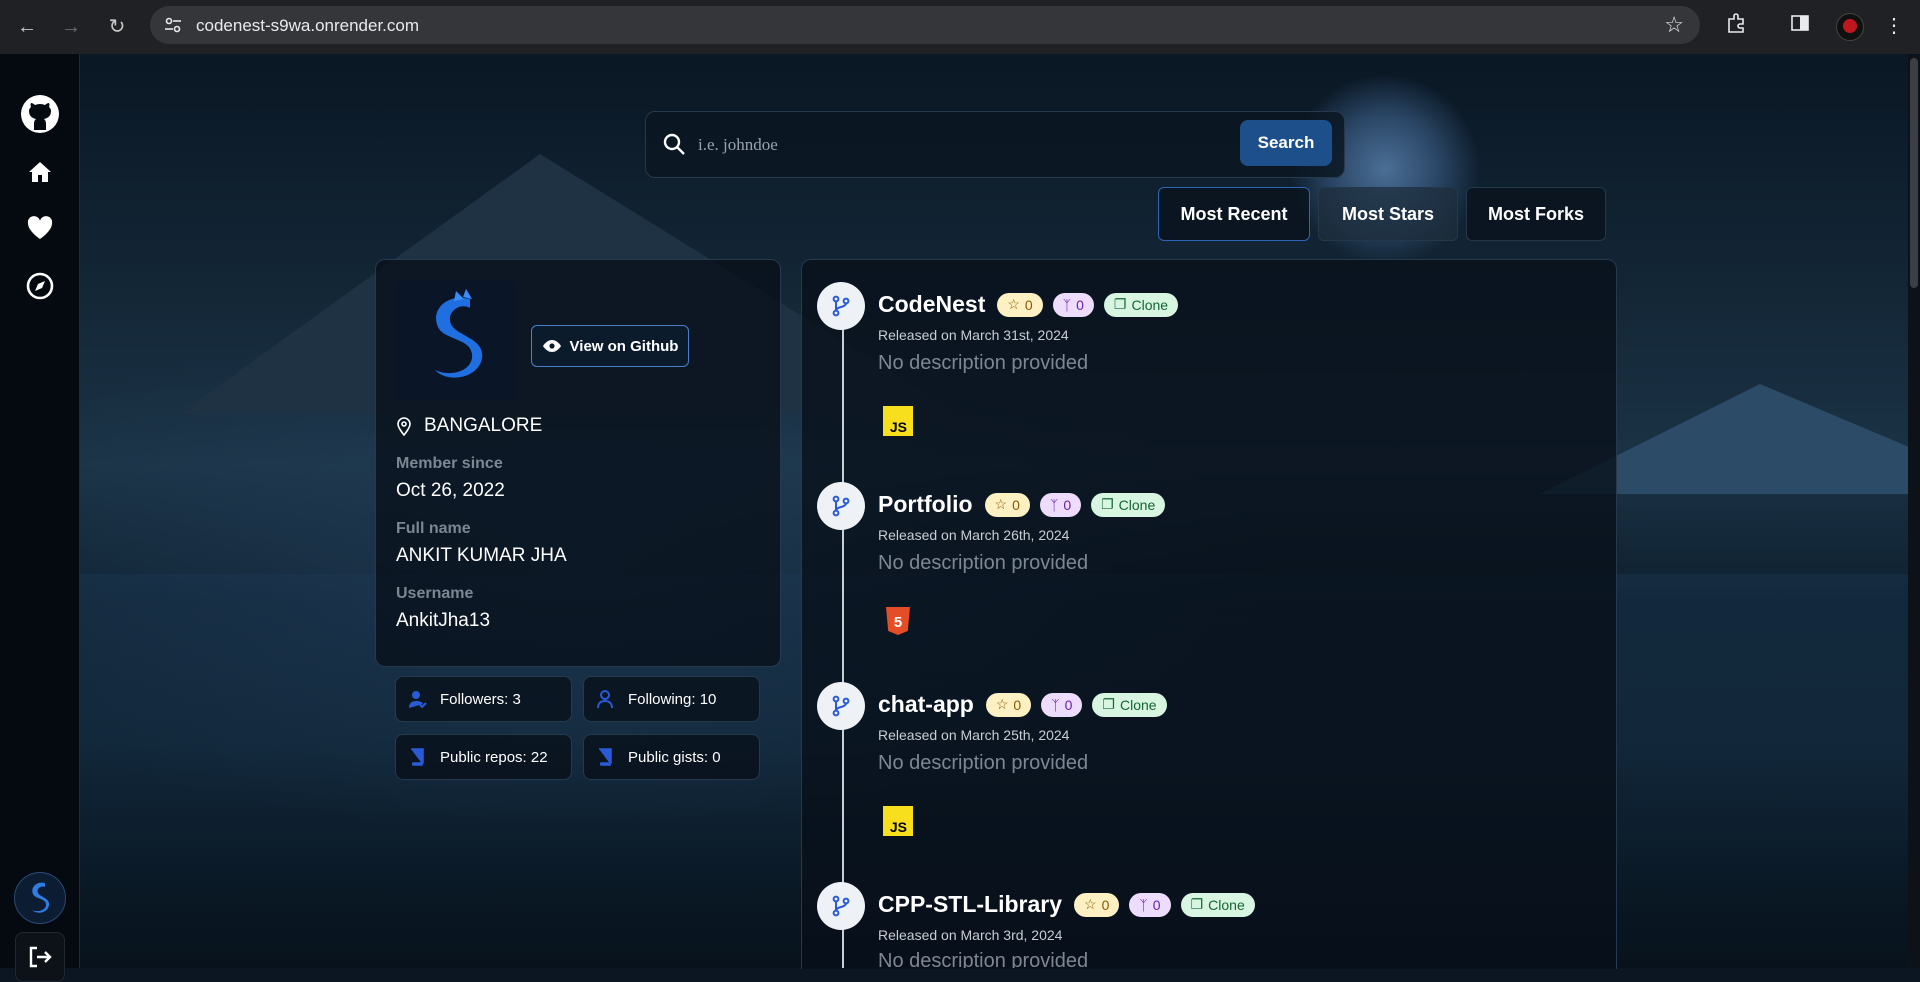 This screenshot has width=1920, height=982. I want to click on reload-icon: ↻, so click(117, 27).